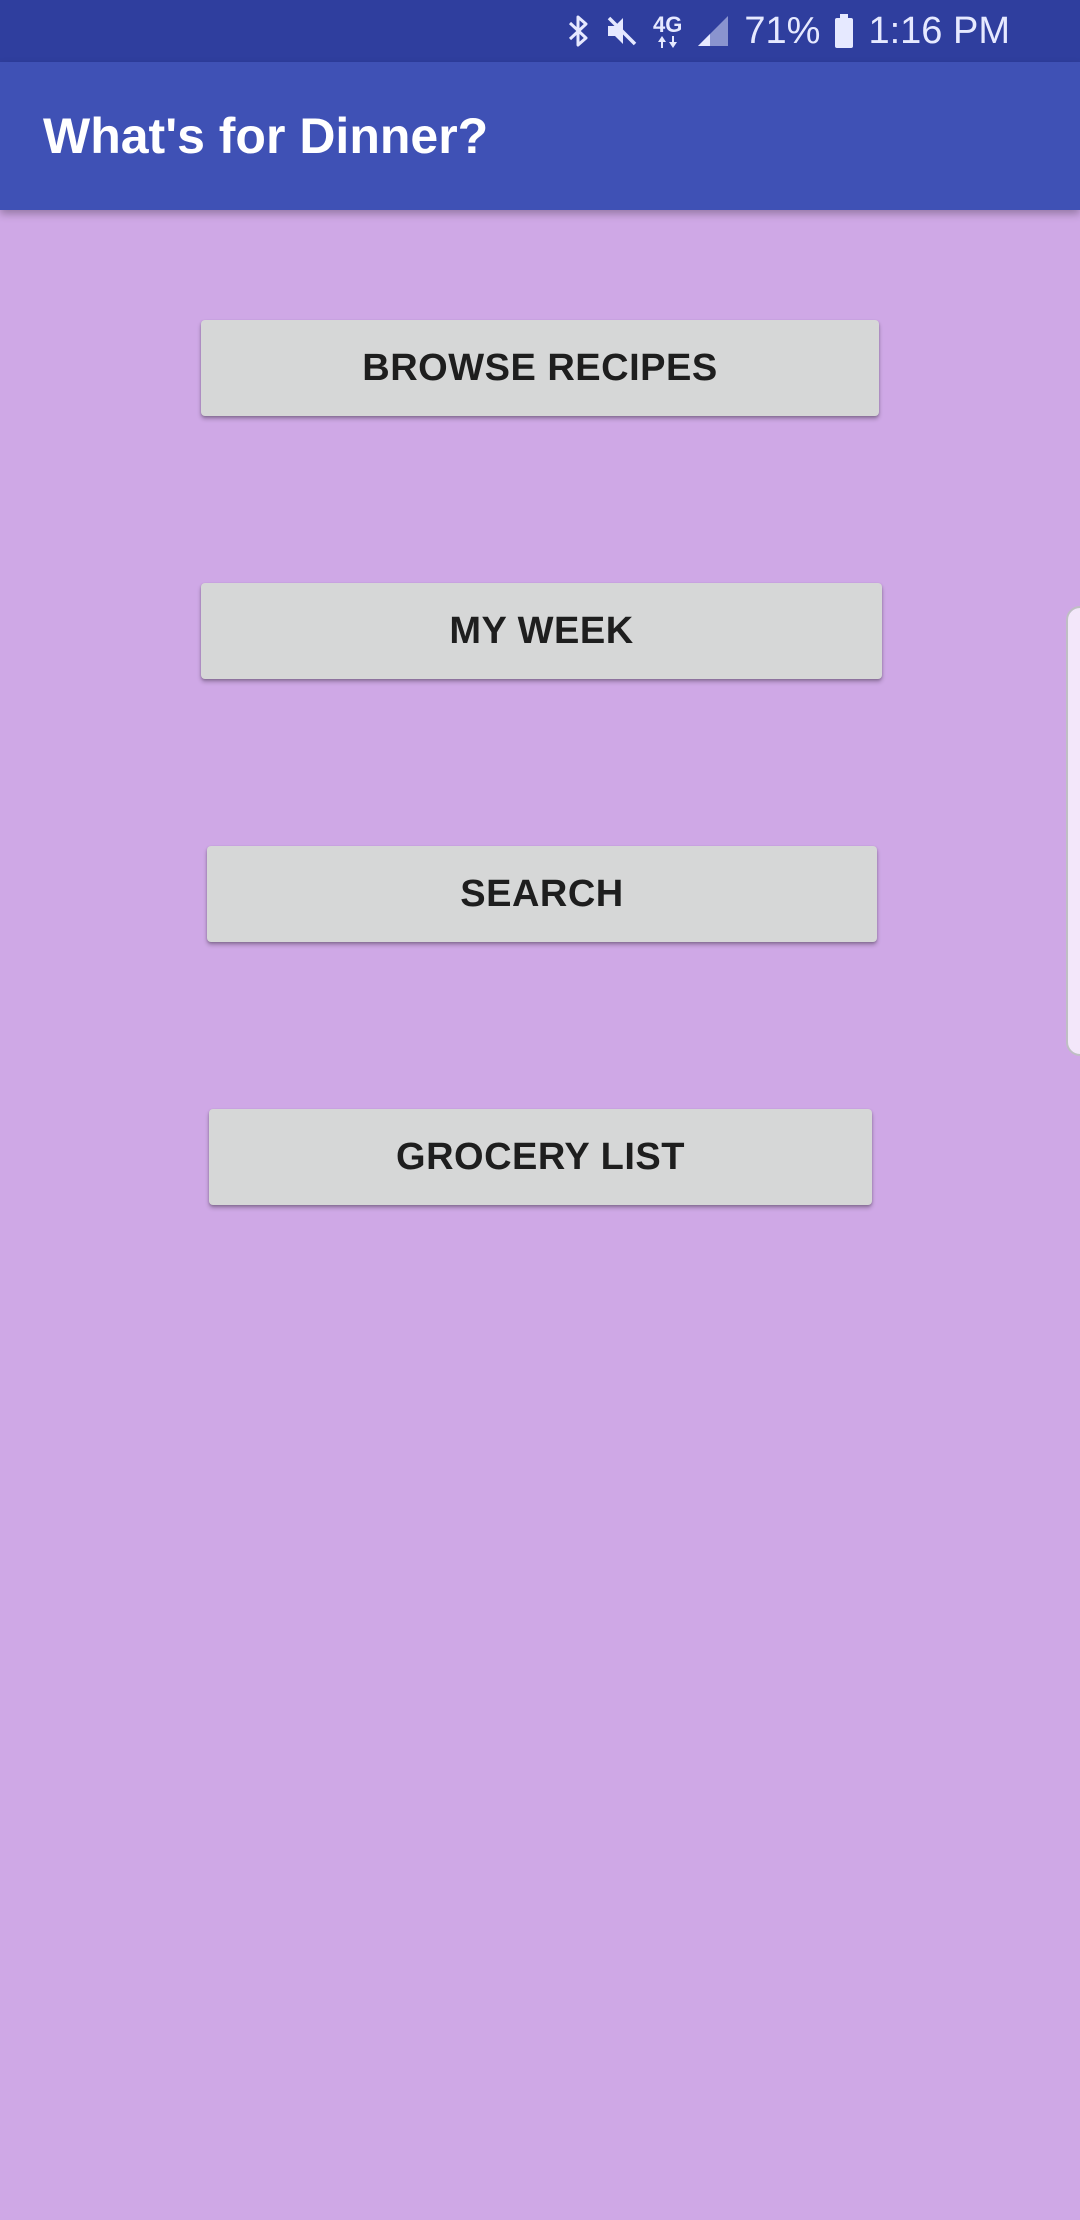  Describe the element at coordinates (542, 894) in the screenshot. I see `search-button: SEARCH` at that location.